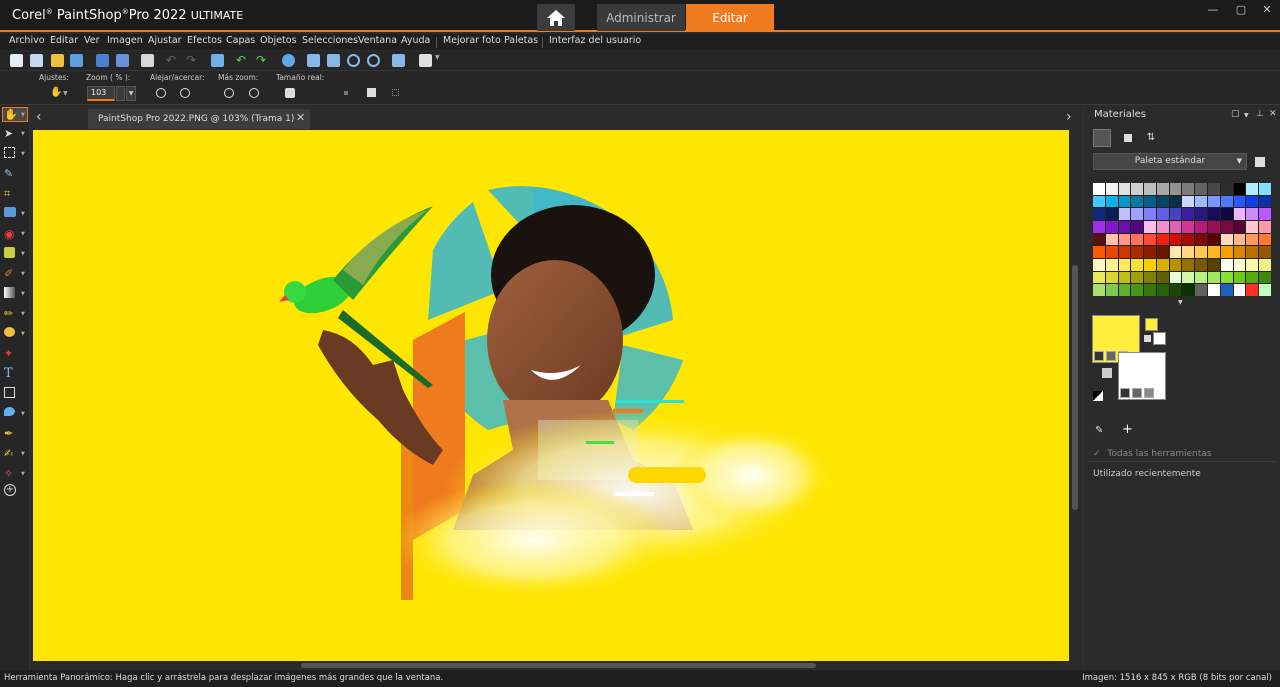 This screenshot has height=687, width=1280. What do you see at coordinates (23, 334) in the screenshot?
I see `smudge-tool-dropdown-icon: ▼` at bounding box center [23, 334].